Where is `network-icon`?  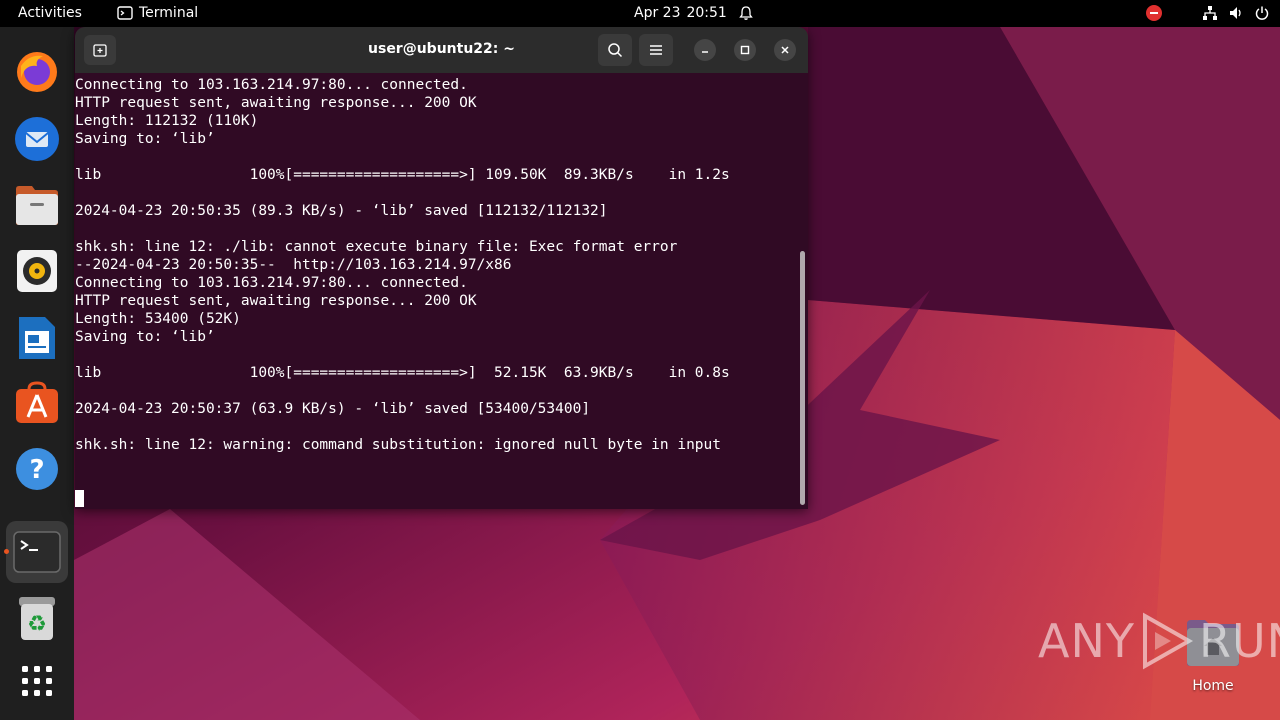
network-icon is located at coordinates (1210, 13).